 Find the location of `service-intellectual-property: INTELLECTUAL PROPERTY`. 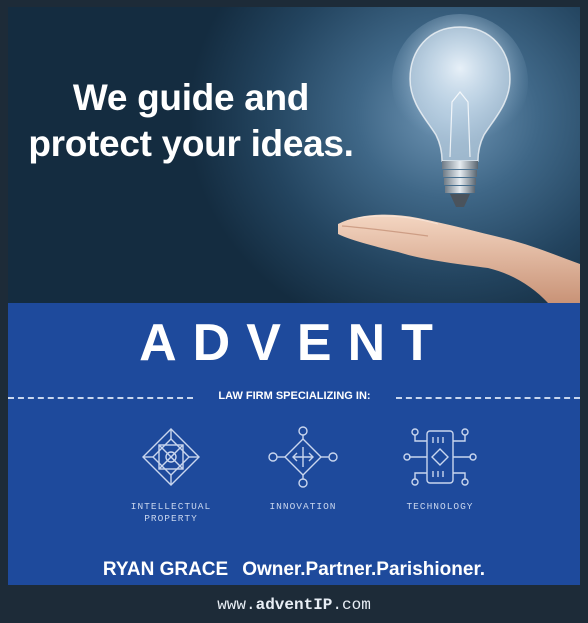

service-intellectual-property: INTELLECTUAL PROPERTY is located at coordinates (171, 475).